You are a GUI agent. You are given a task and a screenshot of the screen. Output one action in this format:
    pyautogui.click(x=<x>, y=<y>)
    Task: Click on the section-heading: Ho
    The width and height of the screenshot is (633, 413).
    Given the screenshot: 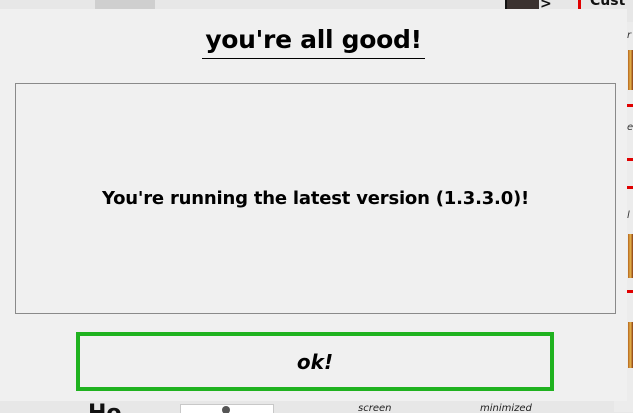 What is the action you would take?
    pyautogui.click(x=105, y=407)
    